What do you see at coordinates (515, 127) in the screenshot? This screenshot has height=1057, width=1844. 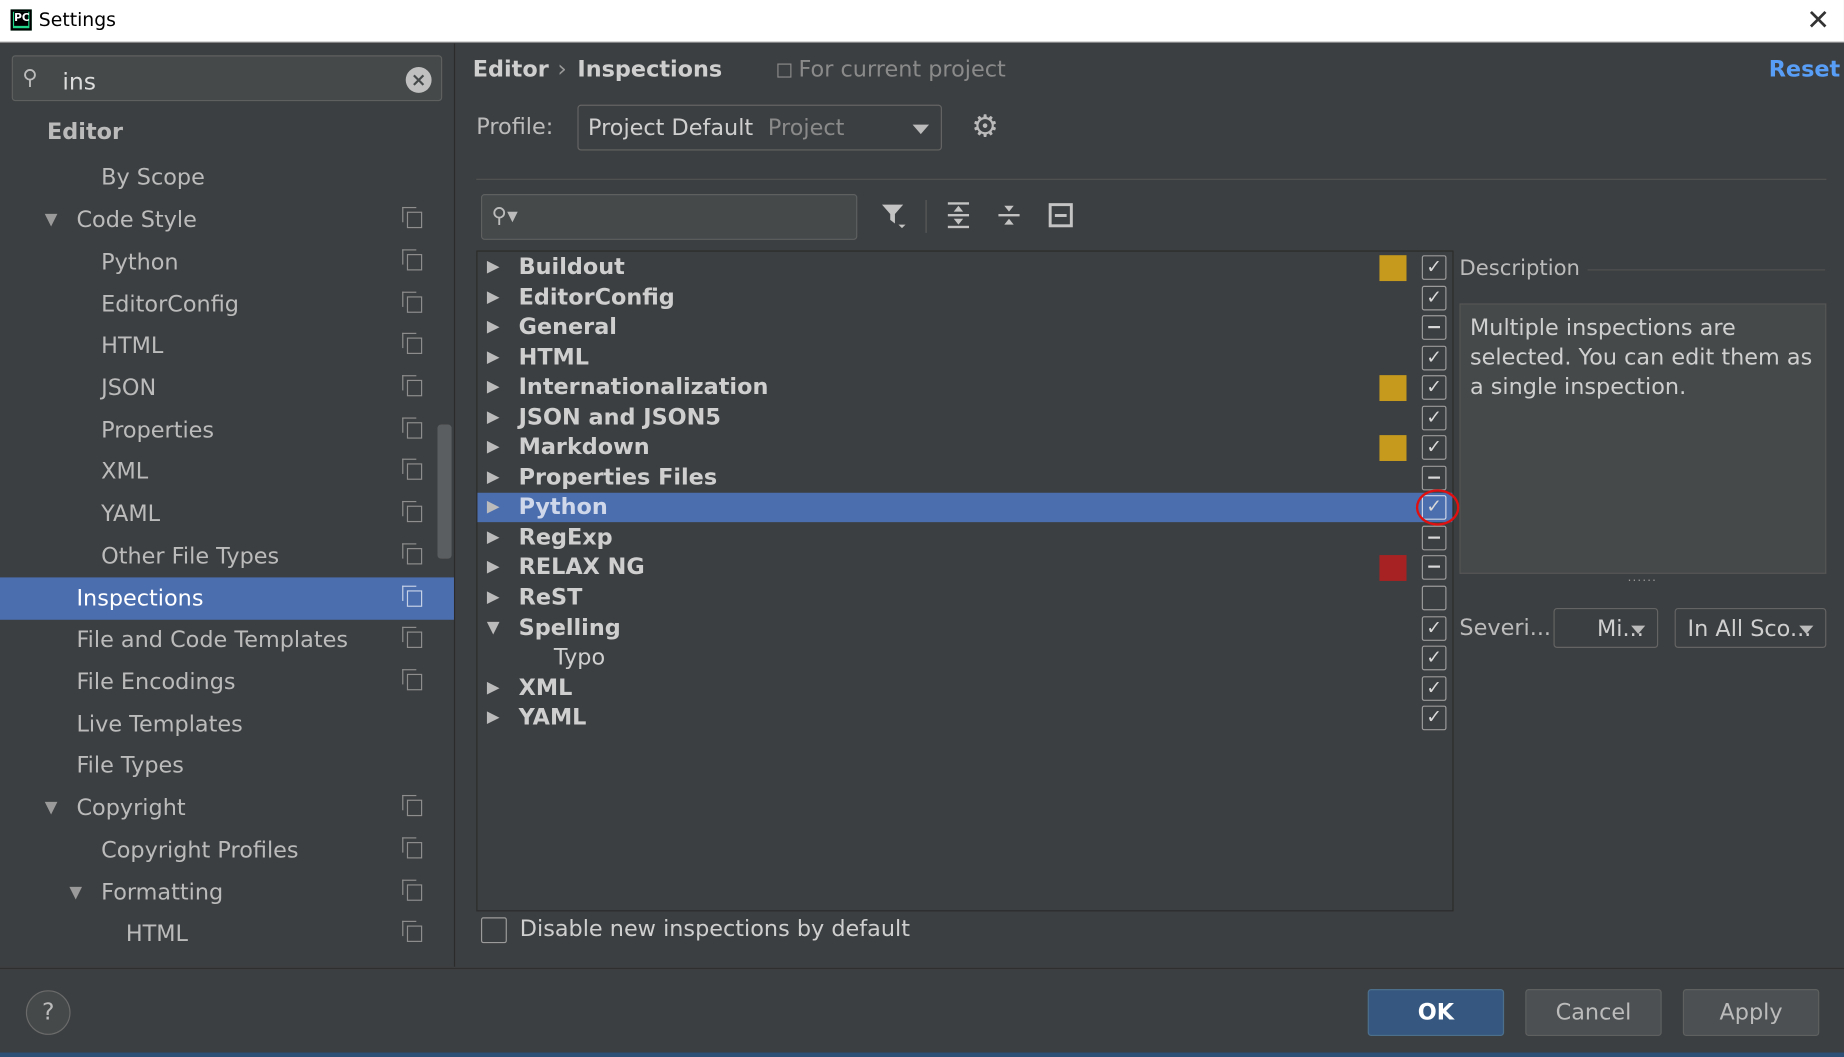 I see `profile-label: Profile:` at bounding box center [515, 127].